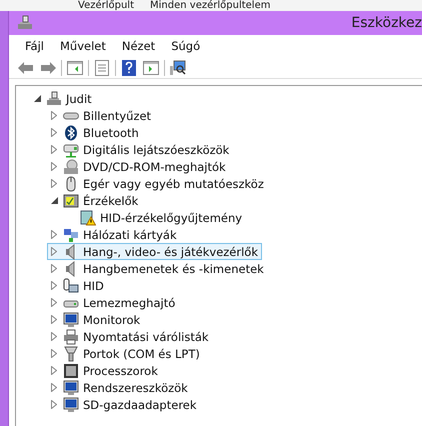 This screenshot has height=426, width=422. I want to click on menu-item: Nézet, so click(139, 46).